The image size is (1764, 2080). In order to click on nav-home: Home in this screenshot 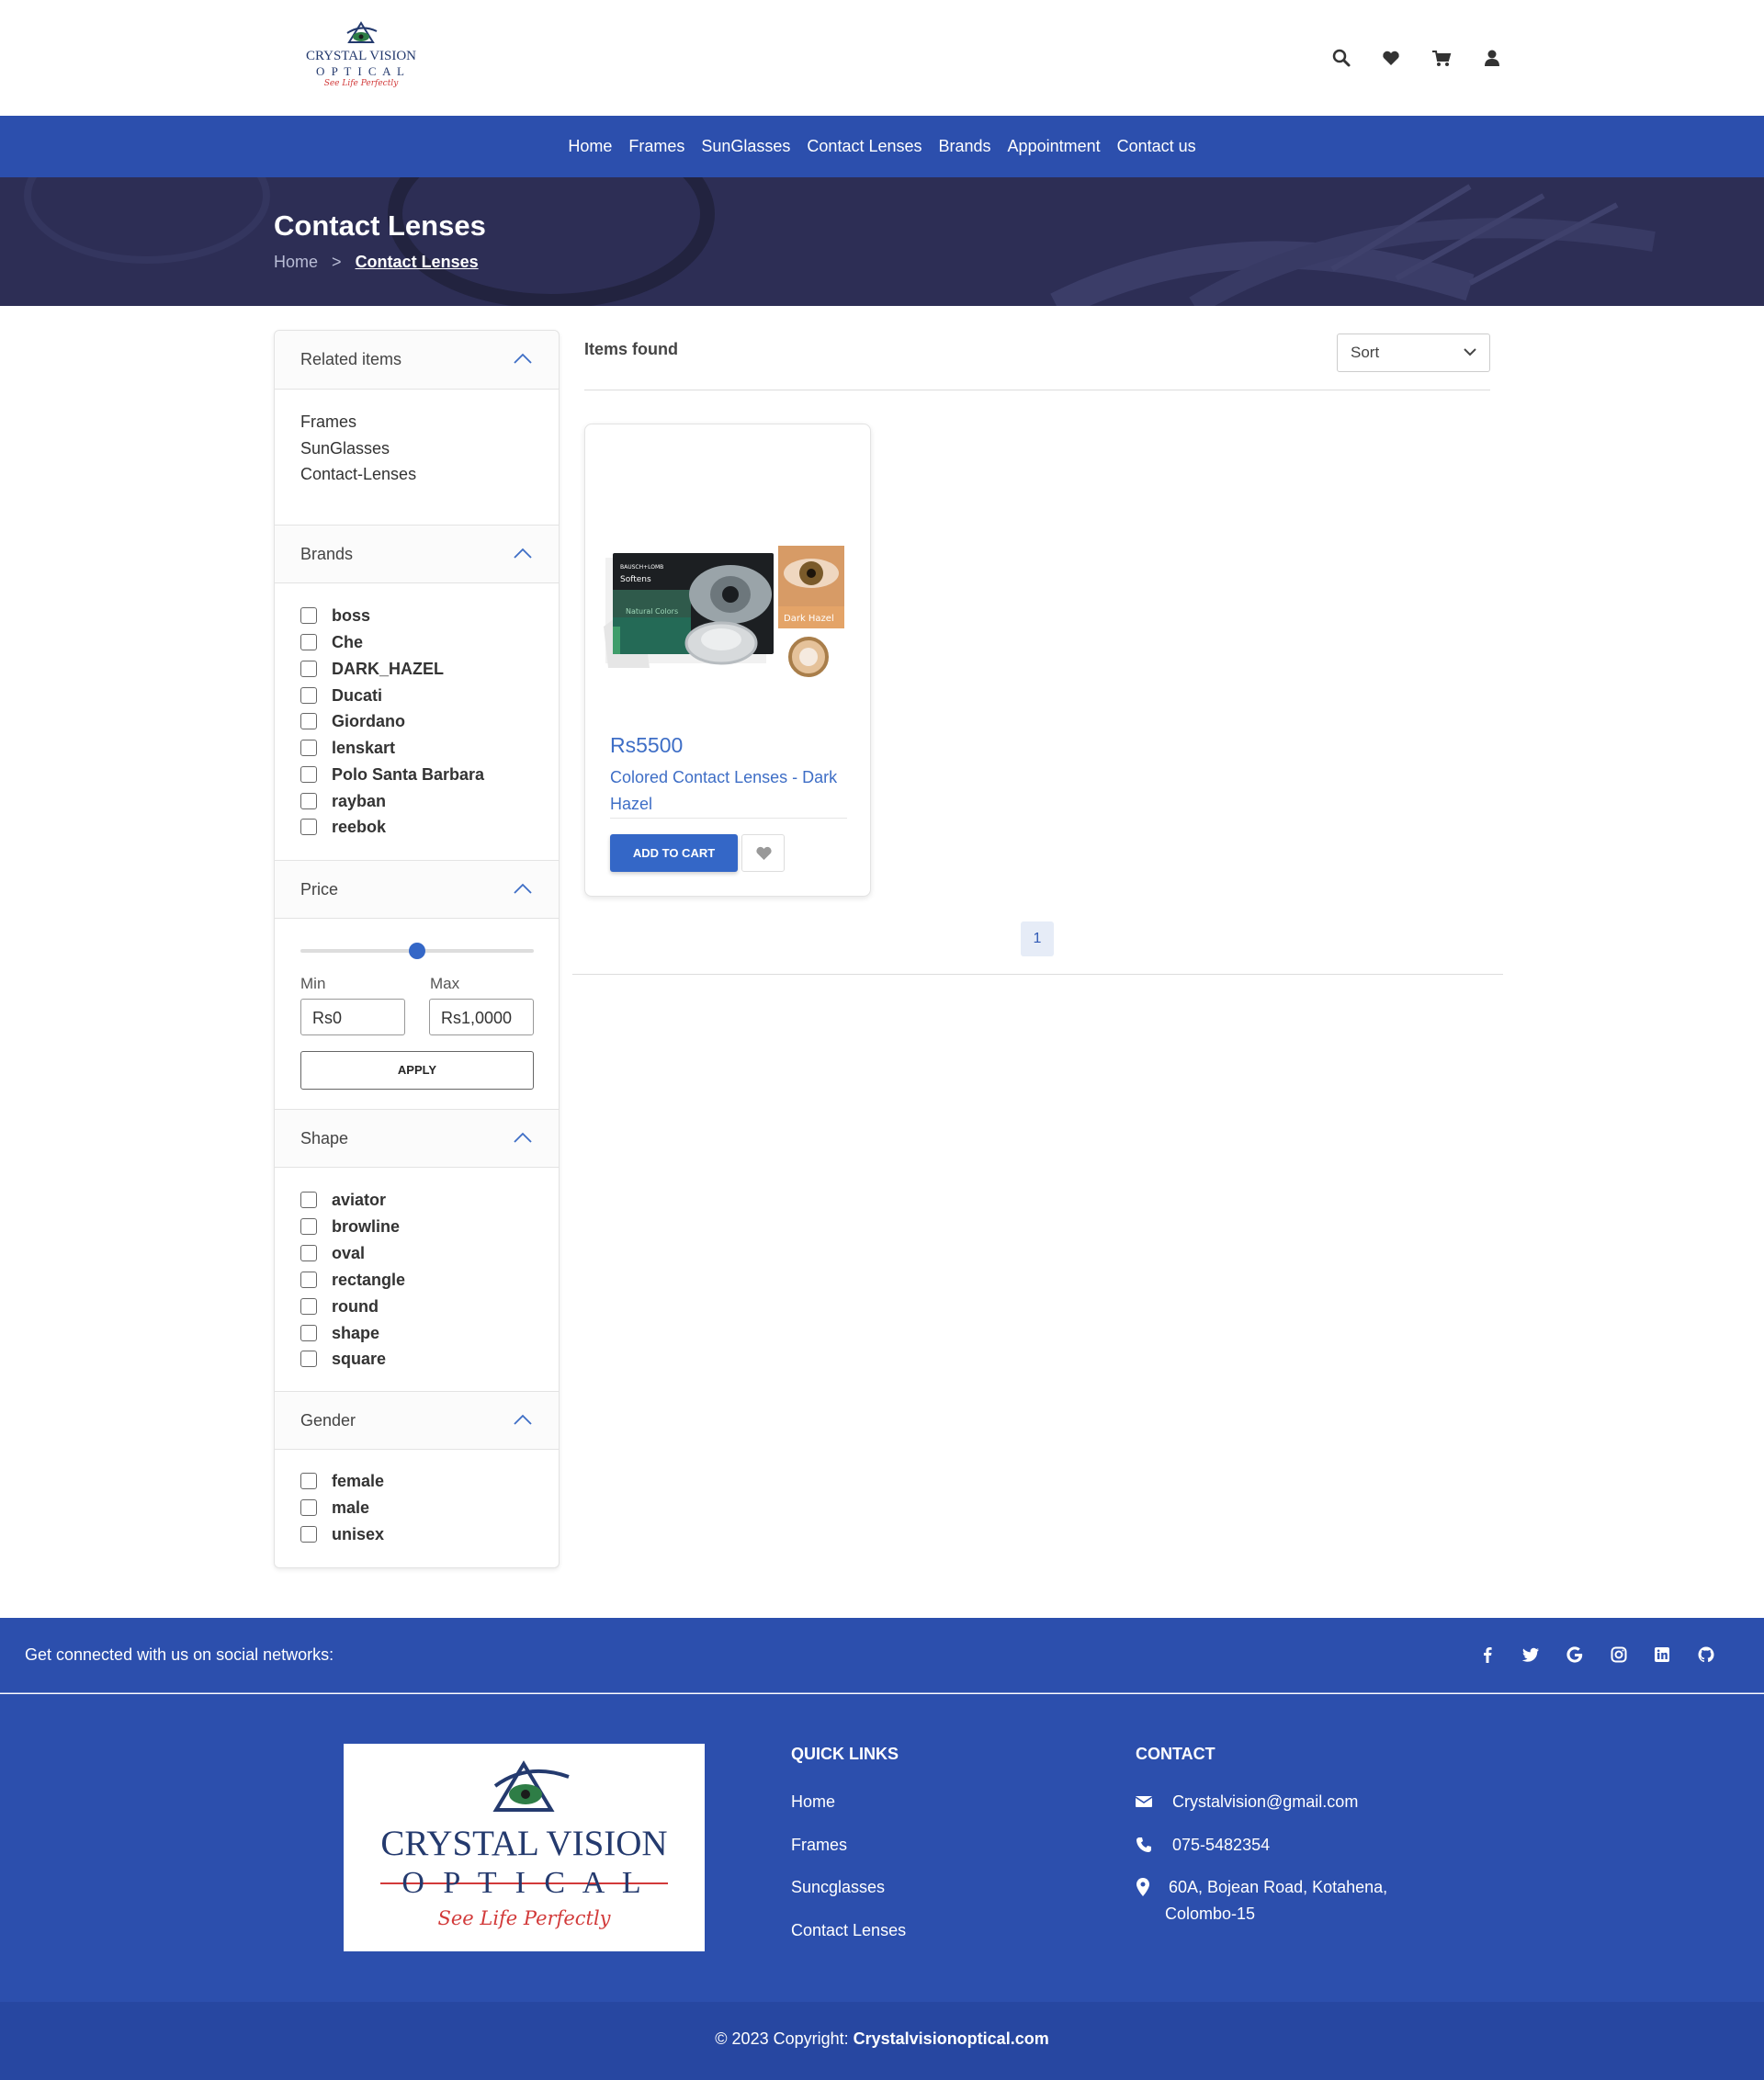, I will do `click(590, 146)`.